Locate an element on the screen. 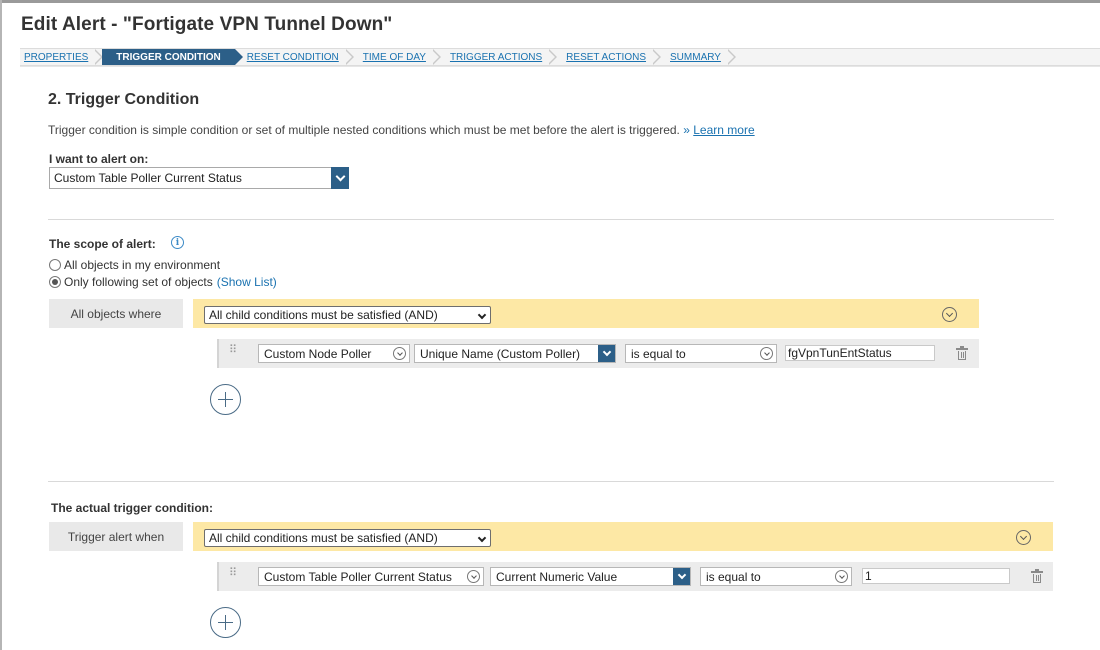 This screenshot has width=1100, height=650. wizard-step-reset-condition: RESET CONDITION is located at coordinates (294, 57).